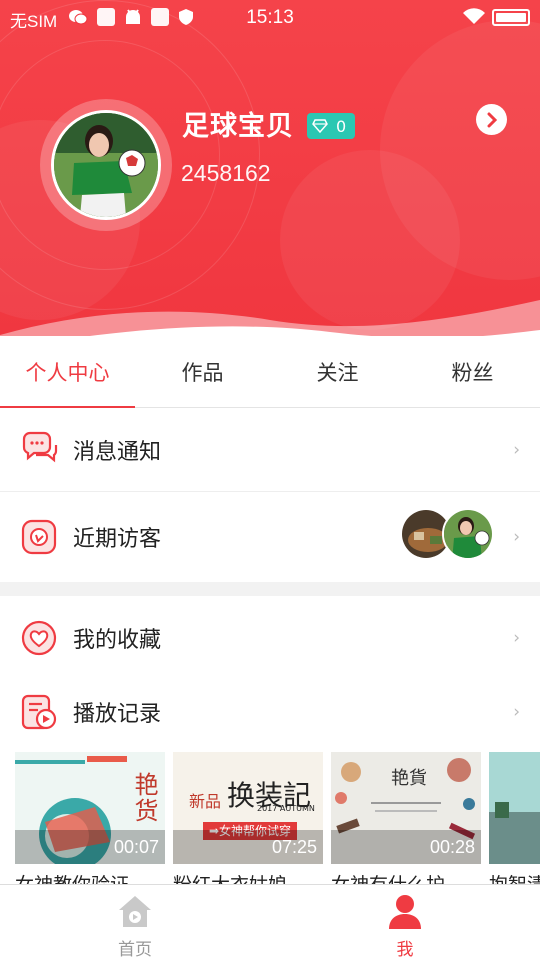  I want to click on section-divider, so click(270, 589).